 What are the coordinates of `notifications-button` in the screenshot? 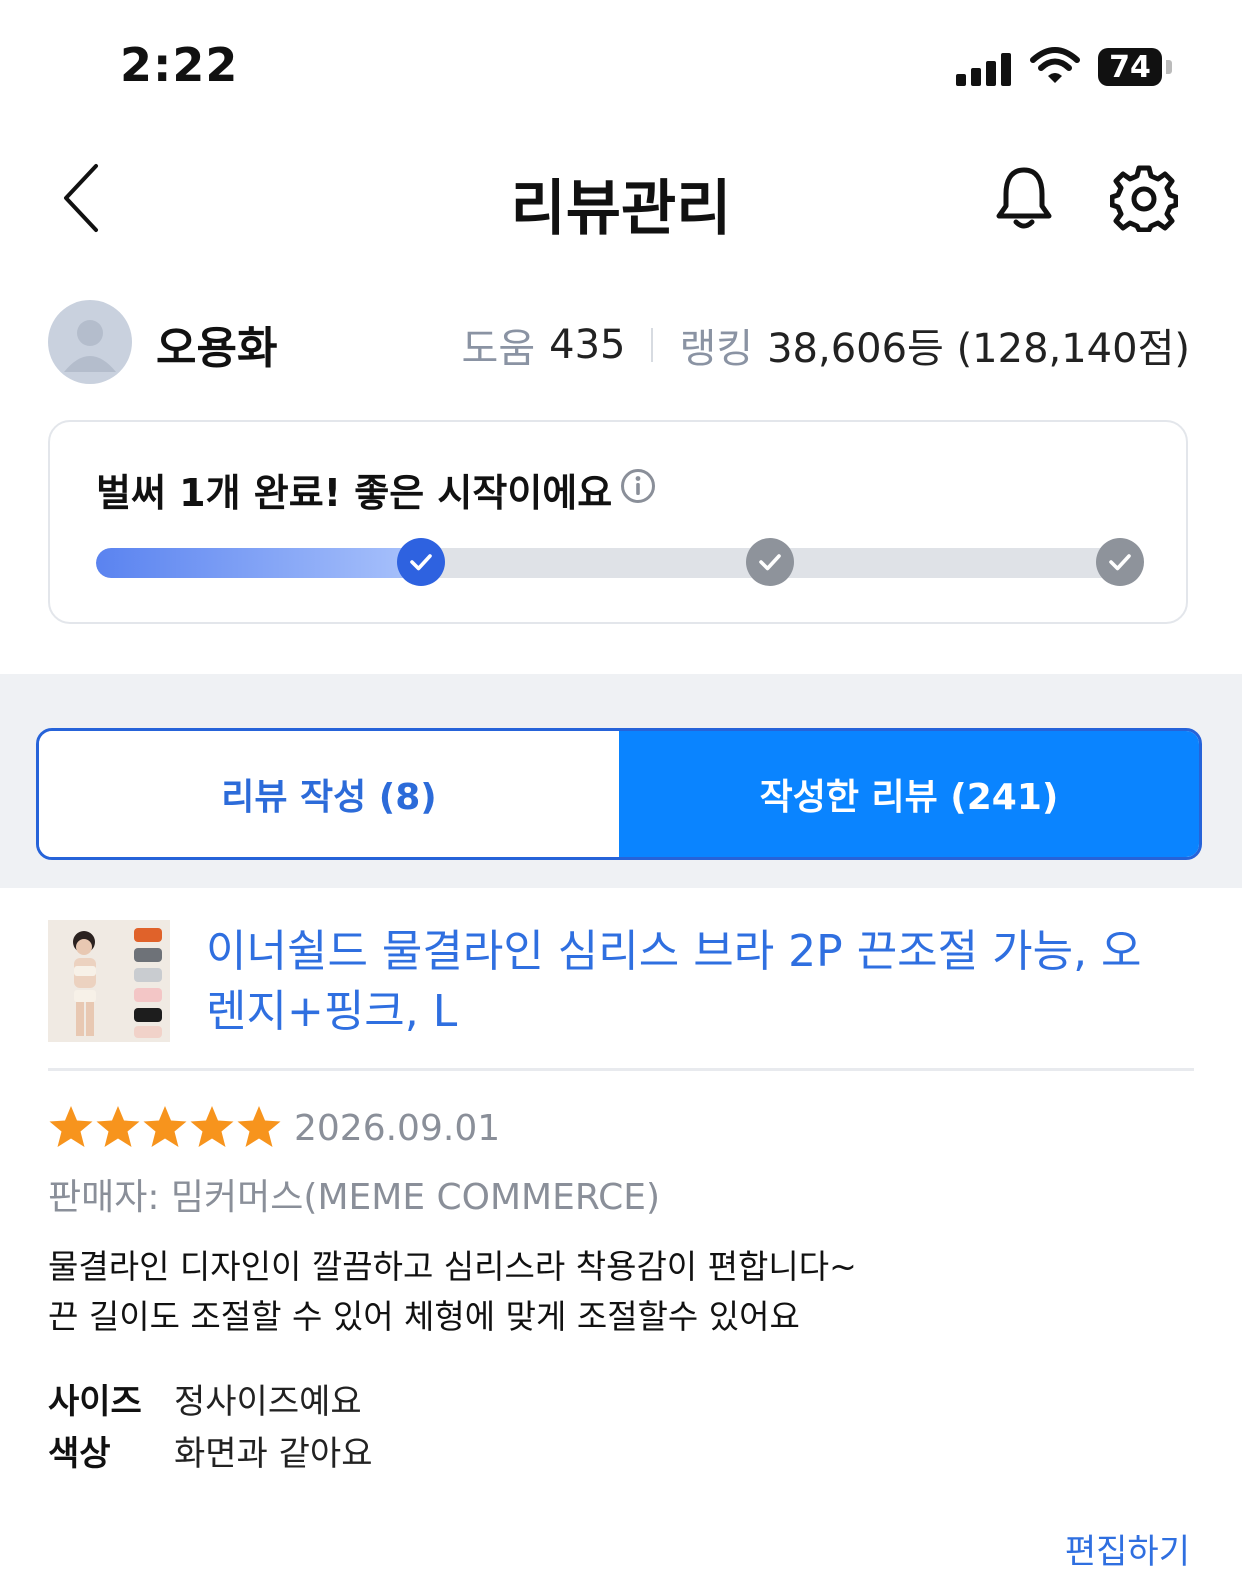 It's located at (1024, 198).